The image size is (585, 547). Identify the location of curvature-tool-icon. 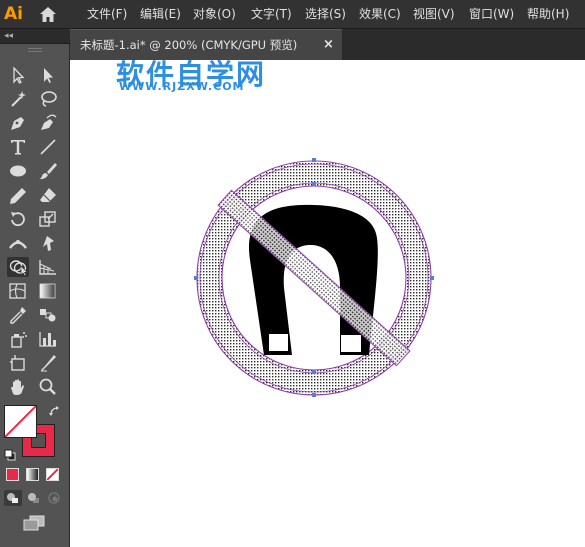
(48, 123).